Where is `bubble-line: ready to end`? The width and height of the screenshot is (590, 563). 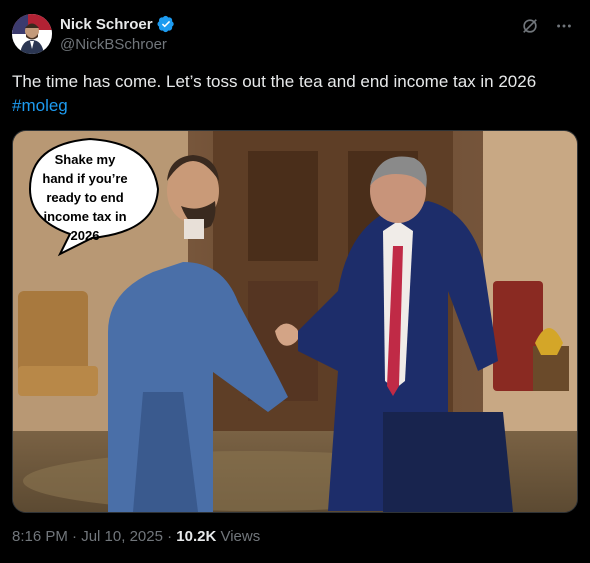 bubble-line: ready to end is located at coordinates (85, 197).